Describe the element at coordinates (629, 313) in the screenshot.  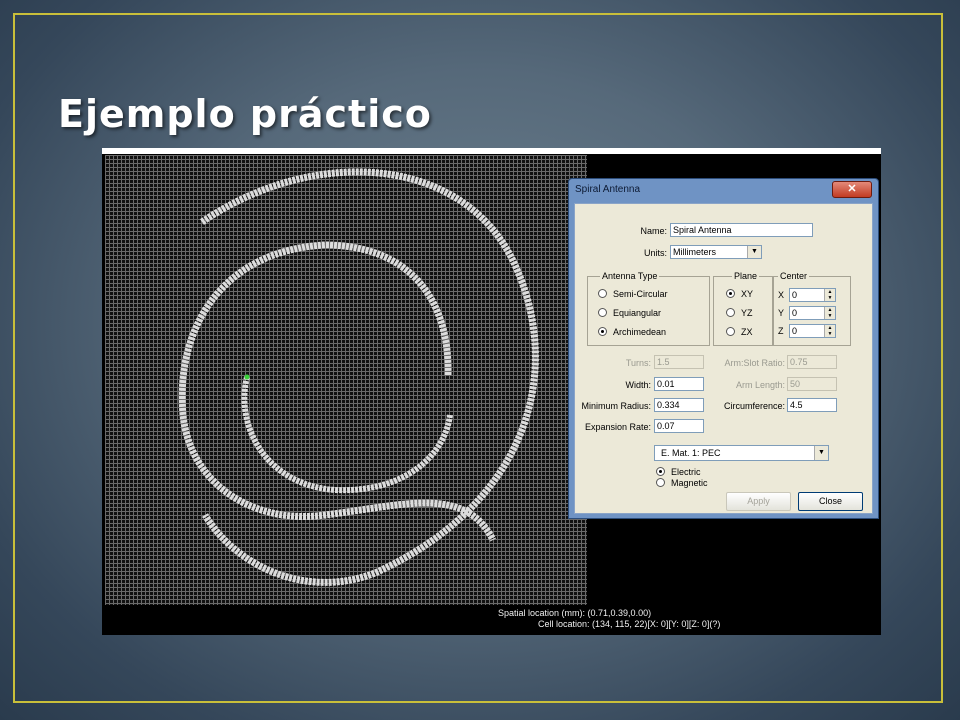
I see `radio-equiangular: Equiangular` at that location.